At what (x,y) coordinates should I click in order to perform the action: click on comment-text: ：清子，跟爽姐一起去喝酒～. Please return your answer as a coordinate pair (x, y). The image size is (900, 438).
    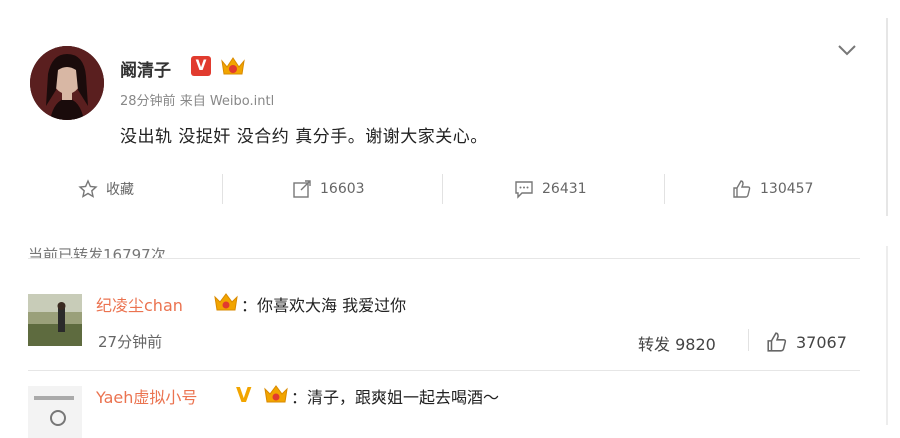
    Looking at the image, I should click on (395, 397).